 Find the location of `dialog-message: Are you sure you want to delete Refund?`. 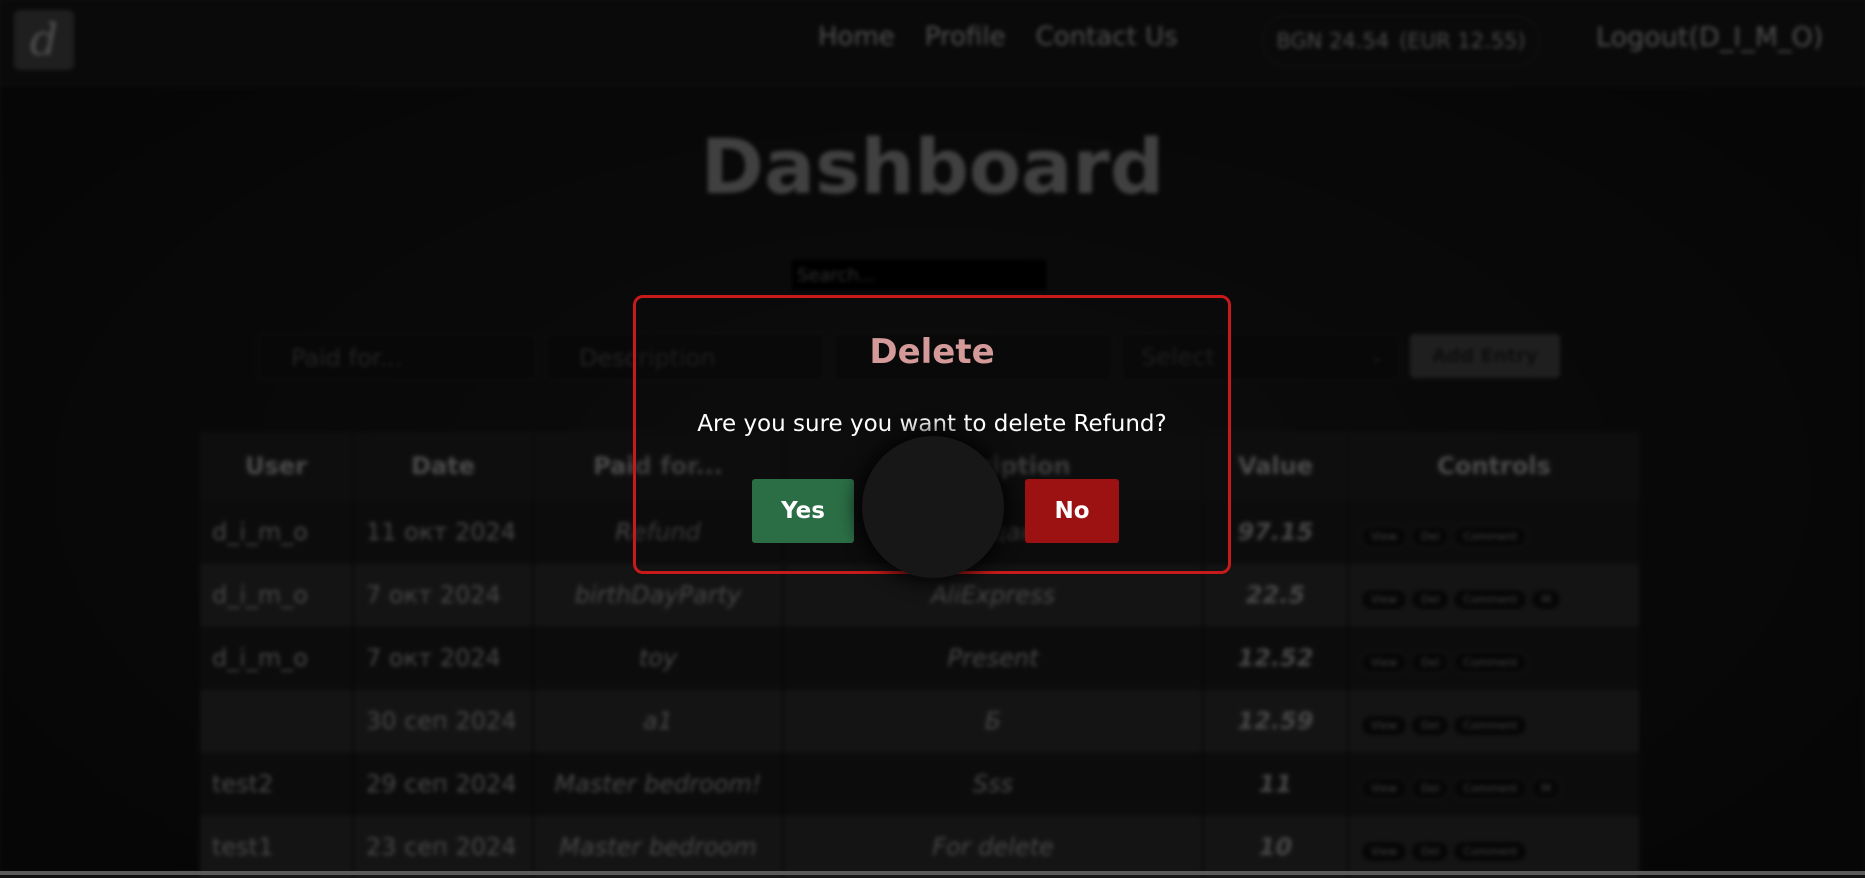

dialog-message: Are you sure you want to delete Refund? is located at coordinates (932, 424).